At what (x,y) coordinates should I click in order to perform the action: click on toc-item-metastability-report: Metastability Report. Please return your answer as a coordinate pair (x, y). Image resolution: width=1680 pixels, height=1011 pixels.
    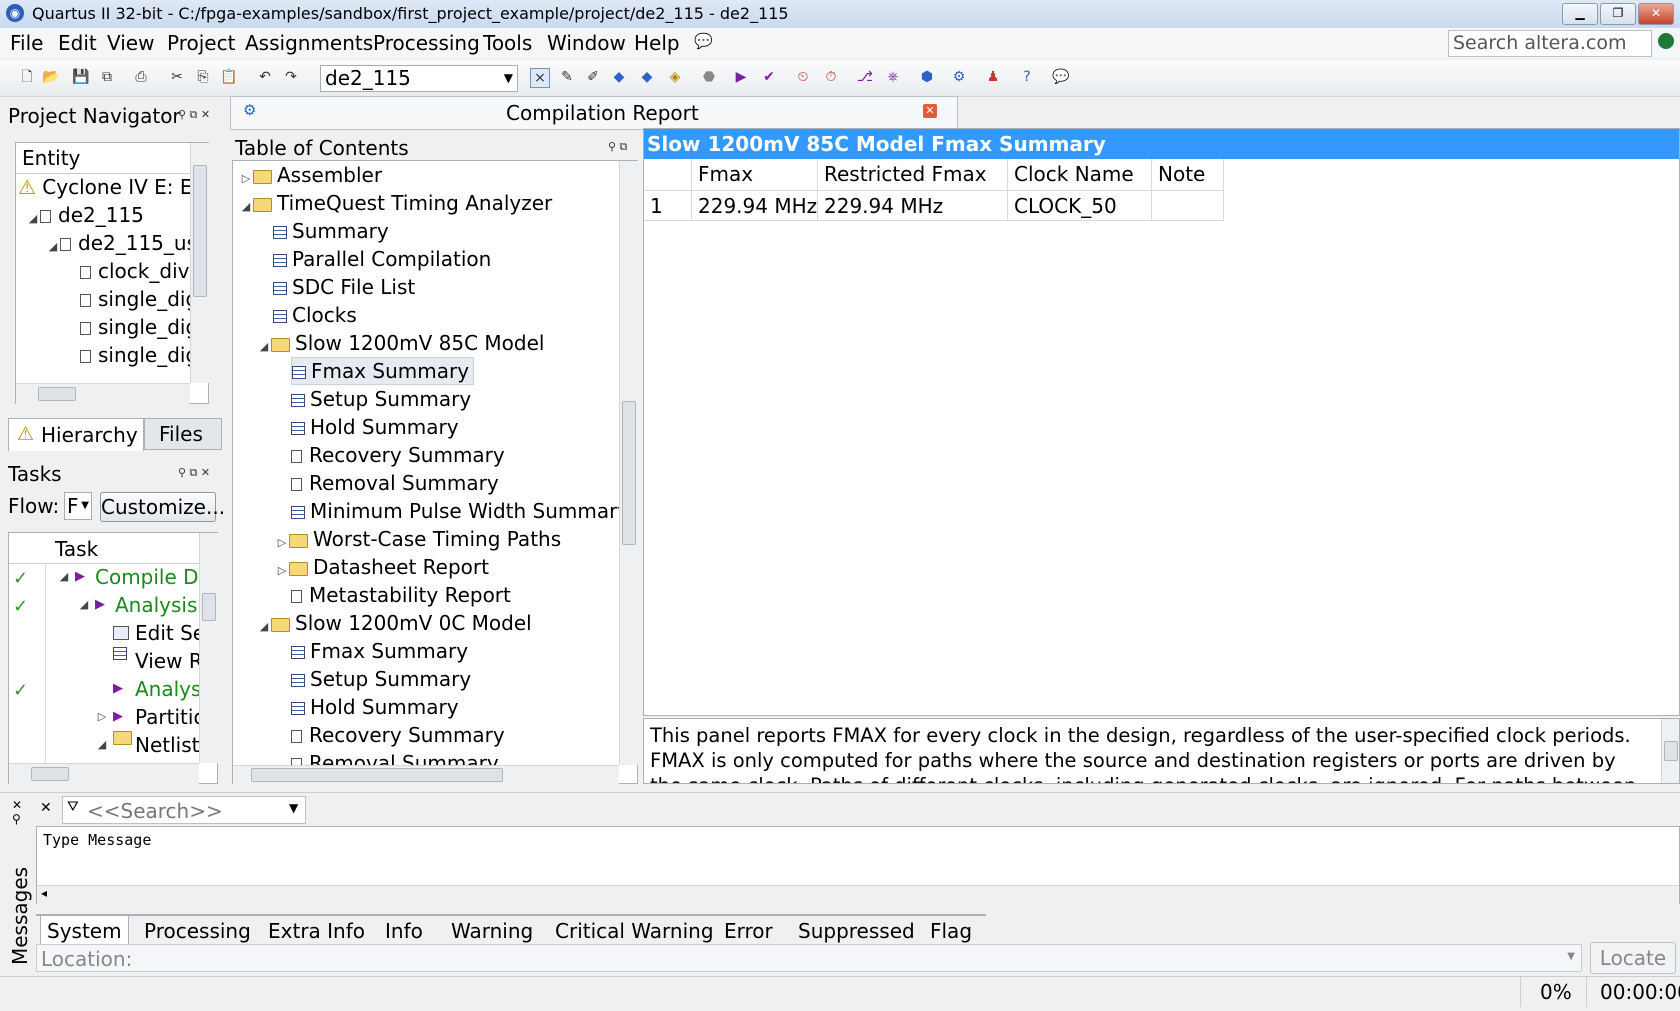
    Looking at the image, I should click on (401, 595).